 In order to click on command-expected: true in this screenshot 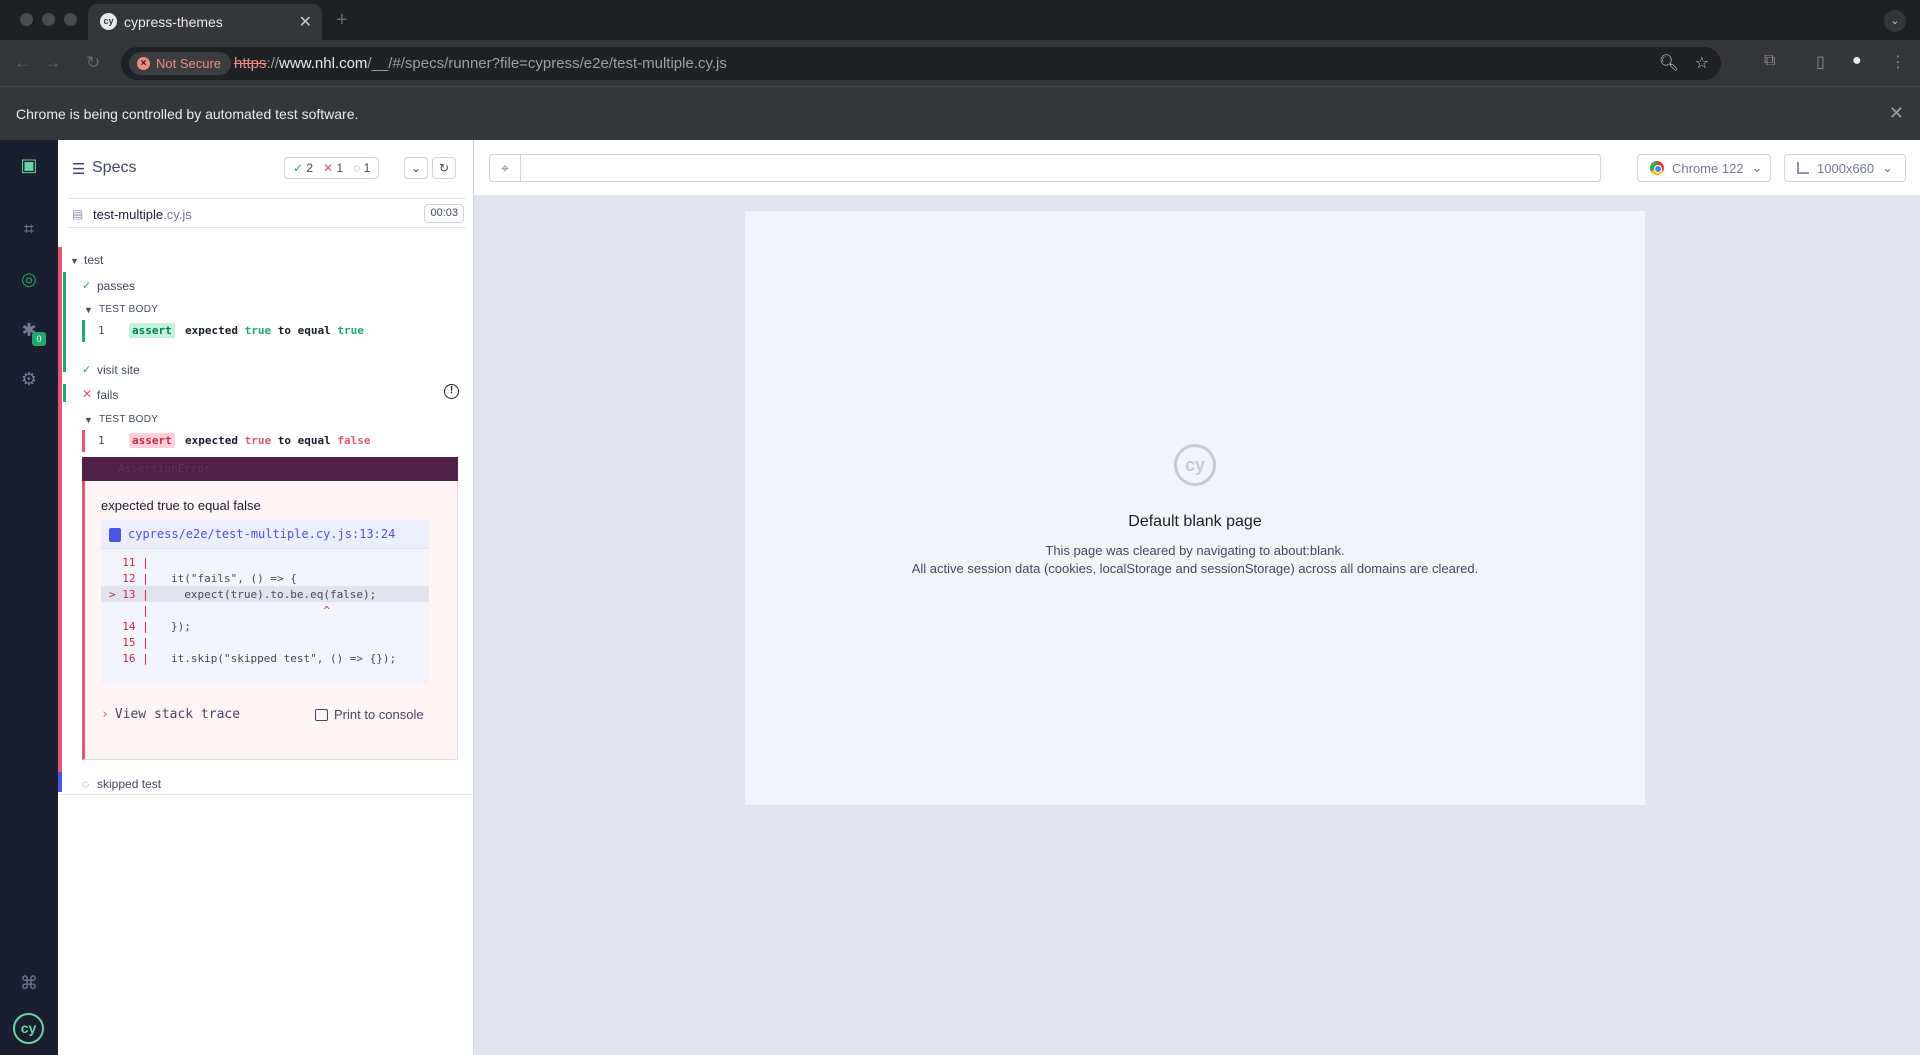, I will do `click(350, 330)`.